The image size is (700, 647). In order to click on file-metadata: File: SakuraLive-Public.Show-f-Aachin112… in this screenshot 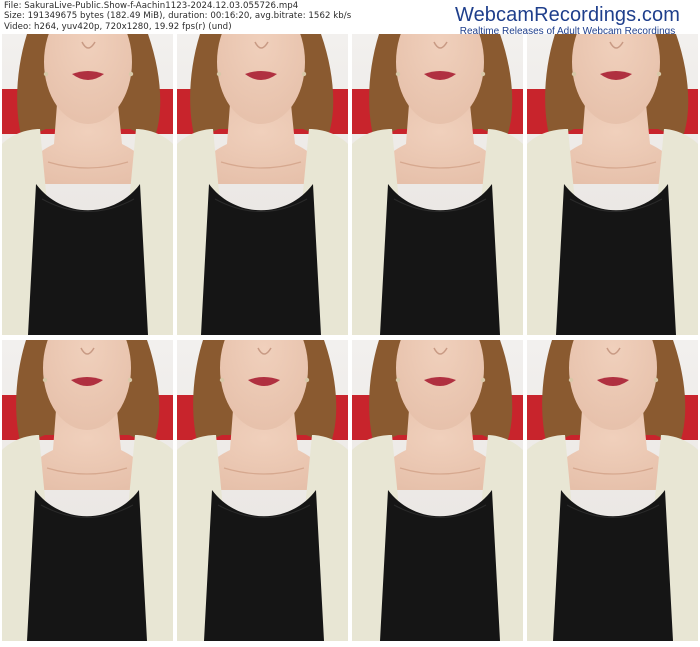, I will do `click(177, 16)`.